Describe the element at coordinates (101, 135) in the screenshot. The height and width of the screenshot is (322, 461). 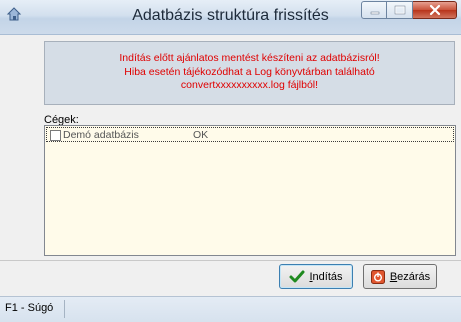
I see `company-name: Demó adatbázis` at that location.